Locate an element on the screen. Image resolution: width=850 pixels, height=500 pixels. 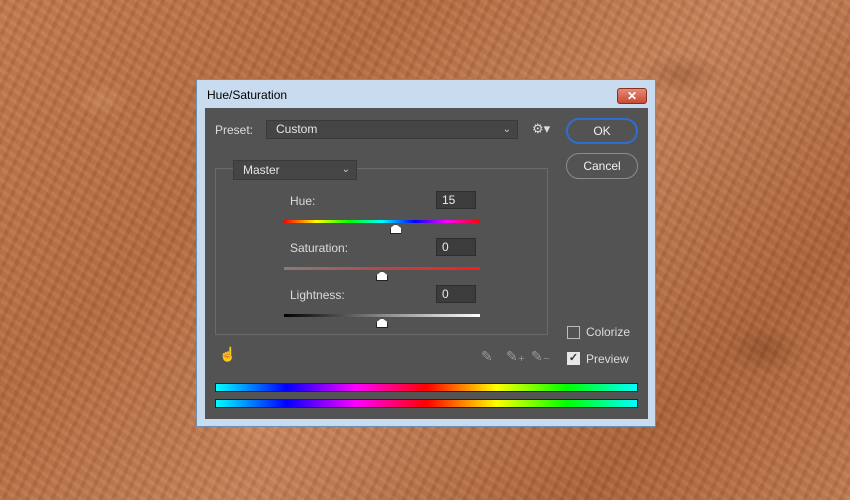
title-bar: Hue/Saturation ✕ is located at coordinates (426, 94).